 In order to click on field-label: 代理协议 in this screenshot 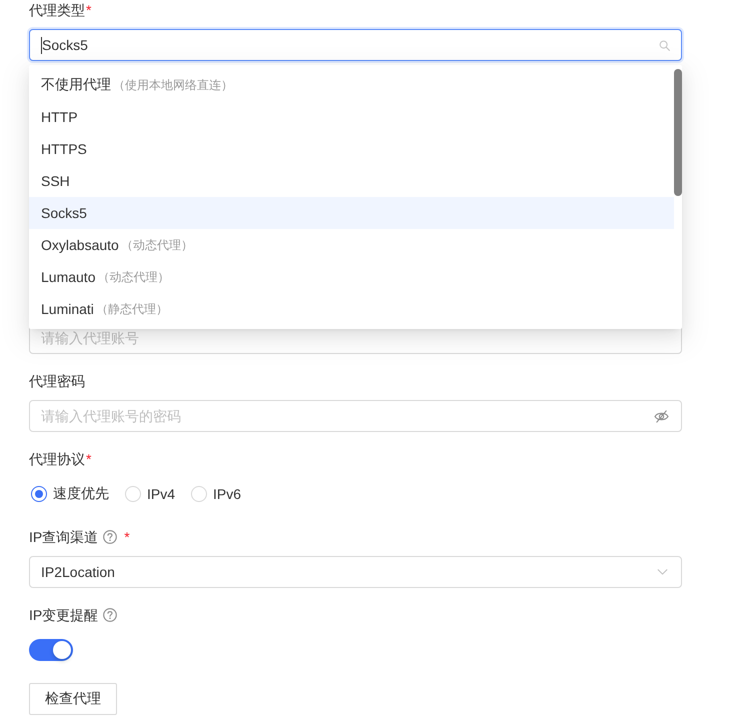, I will do `click(57, 459)`.